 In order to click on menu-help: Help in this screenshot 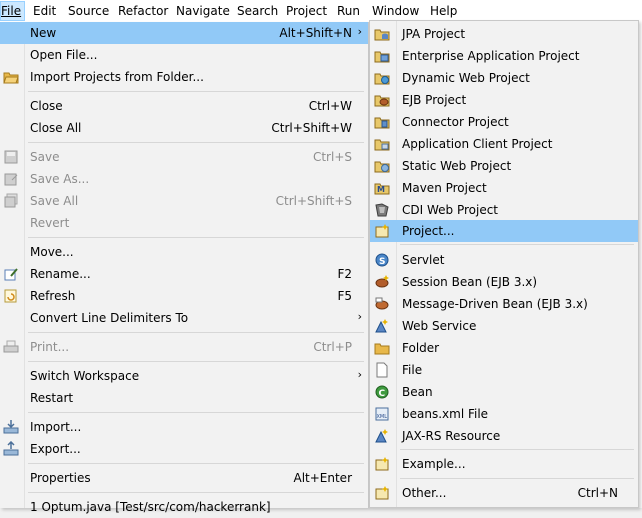, I will do `click(443, 11)`.